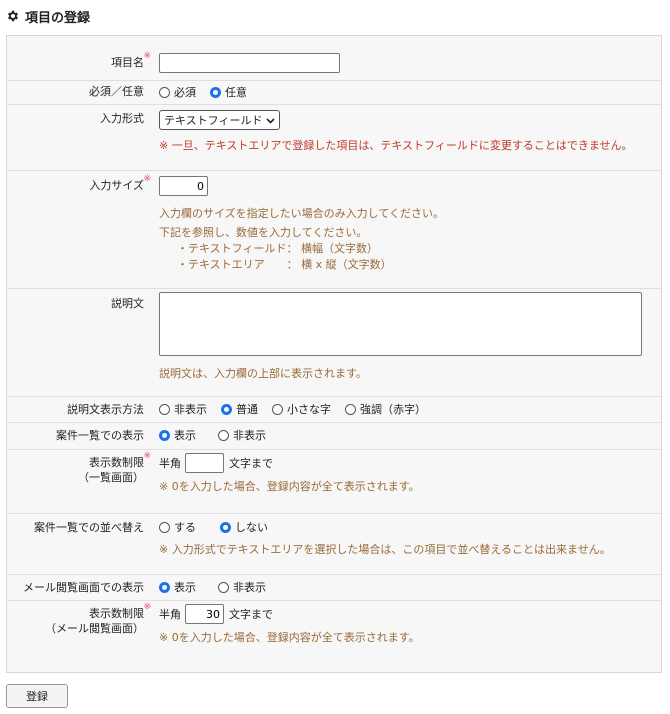 Image resolution: width=670 pixels, height=714 pixels. I want to click on input-size-help-line: ・テキストエリア ： 横 x 縦（文字数）, so click(284, 264).